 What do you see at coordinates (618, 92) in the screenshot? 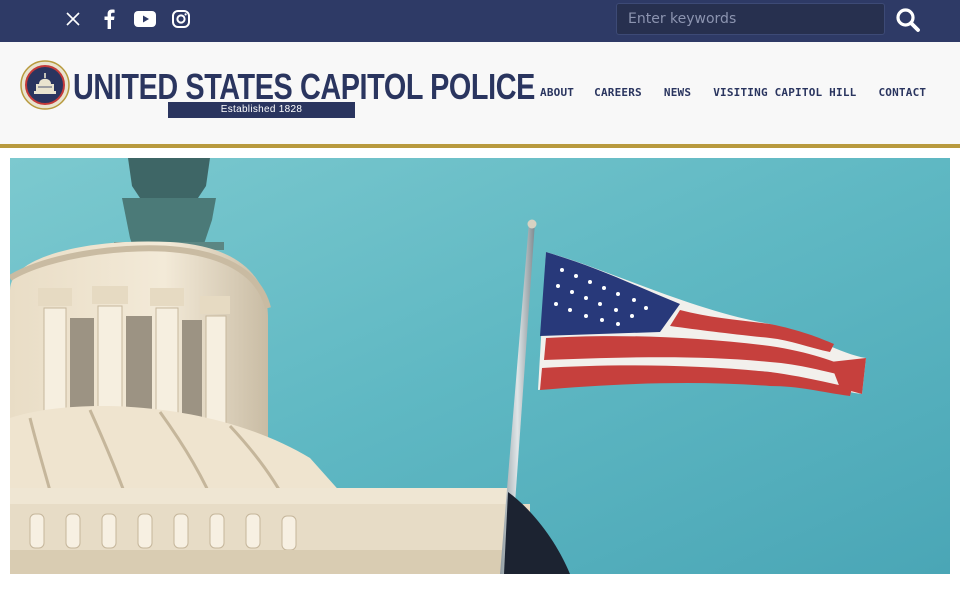
I see `nav-careers: CAREERS` at bounding box center [618, 92].